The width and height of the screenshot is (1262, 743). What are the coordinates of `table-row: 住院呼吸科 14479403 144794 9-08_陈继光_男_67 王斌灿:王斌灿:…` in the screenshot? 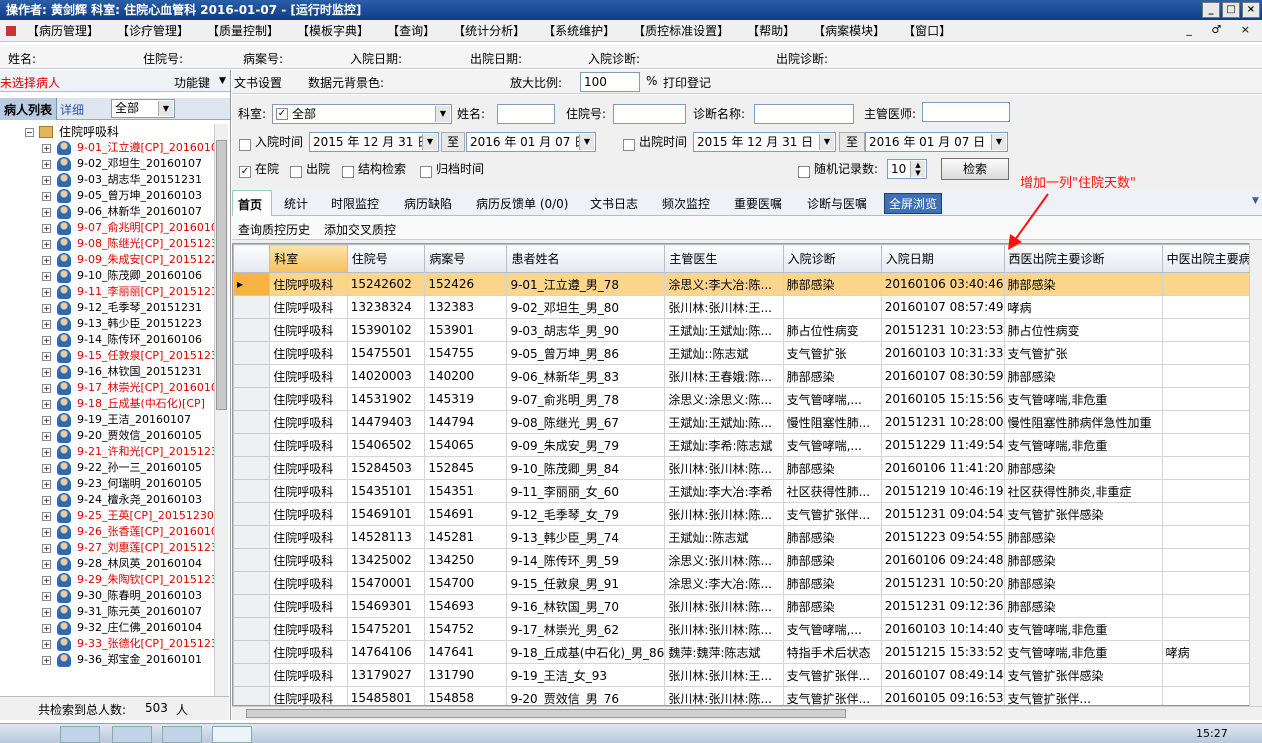 It's located at (747, 422).